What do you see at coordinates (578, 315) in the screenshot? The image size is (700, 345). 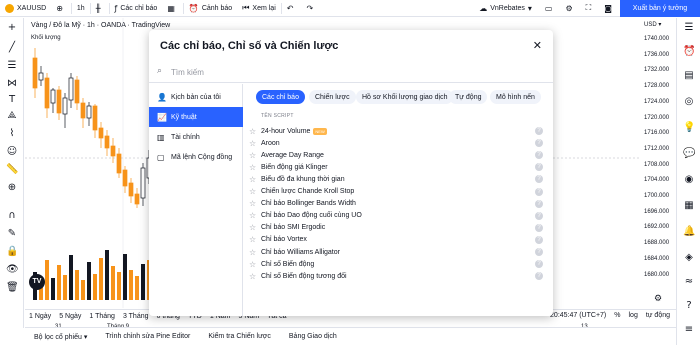 I see `clock-label: 20:45:47 (UTC+7)` at bounding box center [578, 315].